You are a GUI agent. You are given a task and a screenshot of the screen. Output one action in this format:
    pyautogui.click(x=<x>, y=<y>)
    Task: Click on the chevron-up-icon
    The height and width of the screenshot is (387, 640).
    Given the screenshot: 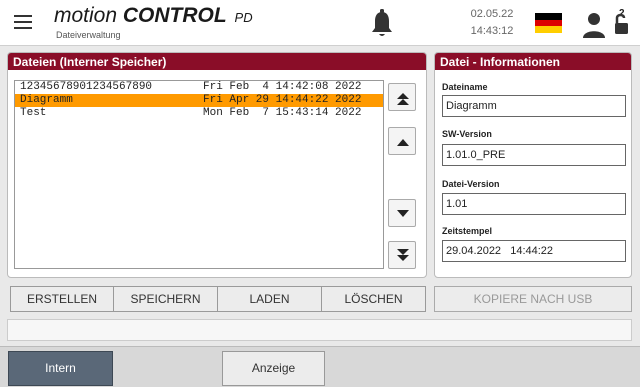 What is the action you would take?
    pyautogui.click(x=403, y=142)
    